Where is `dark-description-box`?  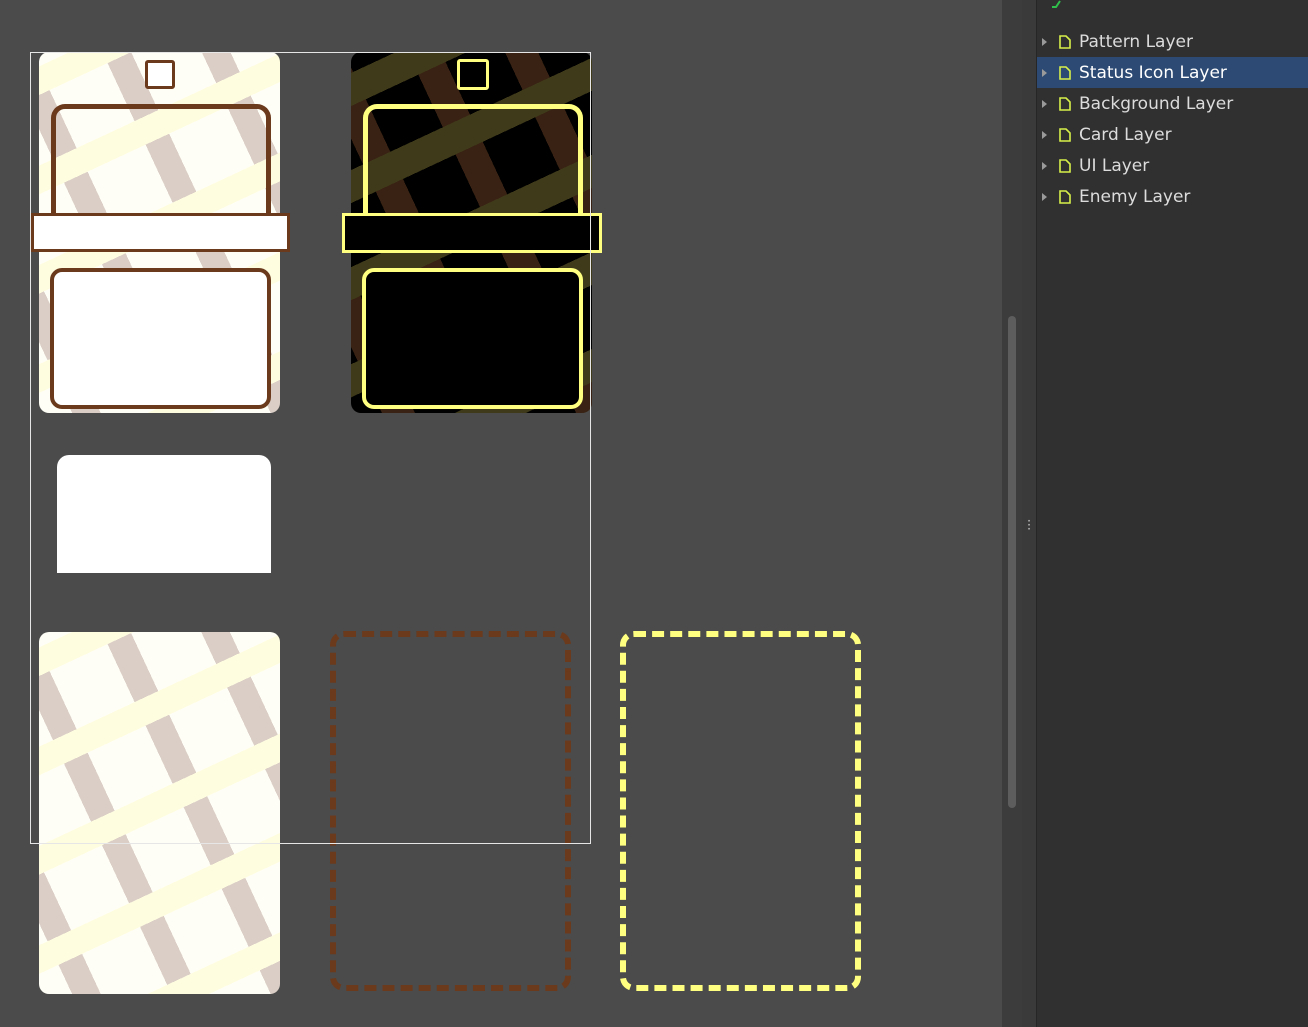
dark-description-box is located at coordinates (472, 338).